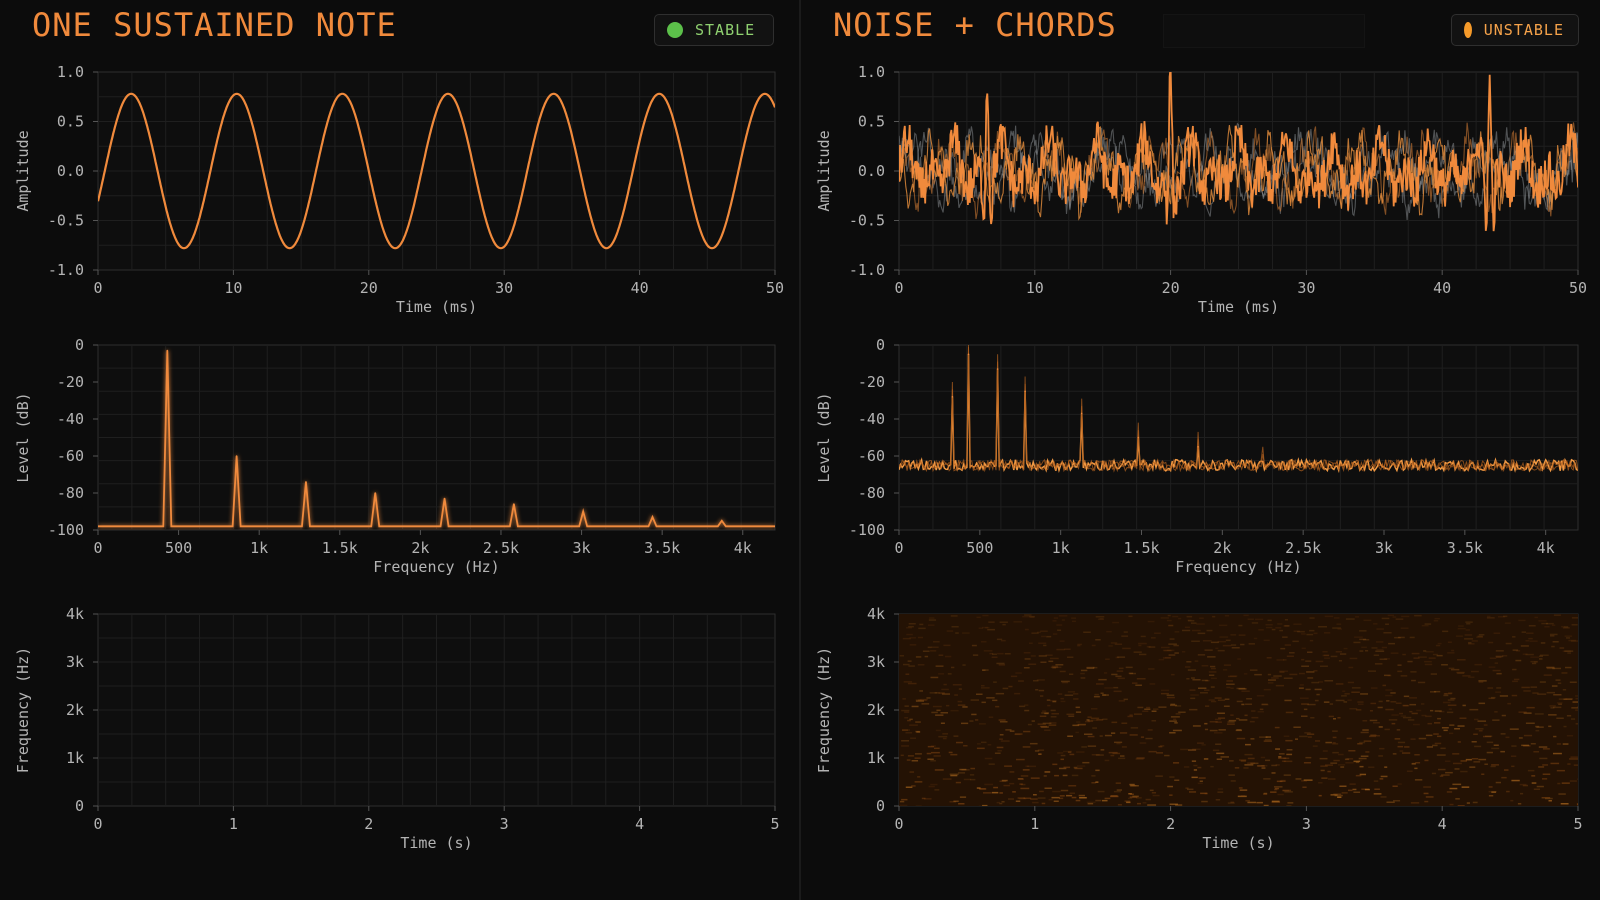  What do you see at coordinates (1238, 307) in the screenshot?
I see `x-axis-label: Time (ms)` at bounding box center [1238, 307].